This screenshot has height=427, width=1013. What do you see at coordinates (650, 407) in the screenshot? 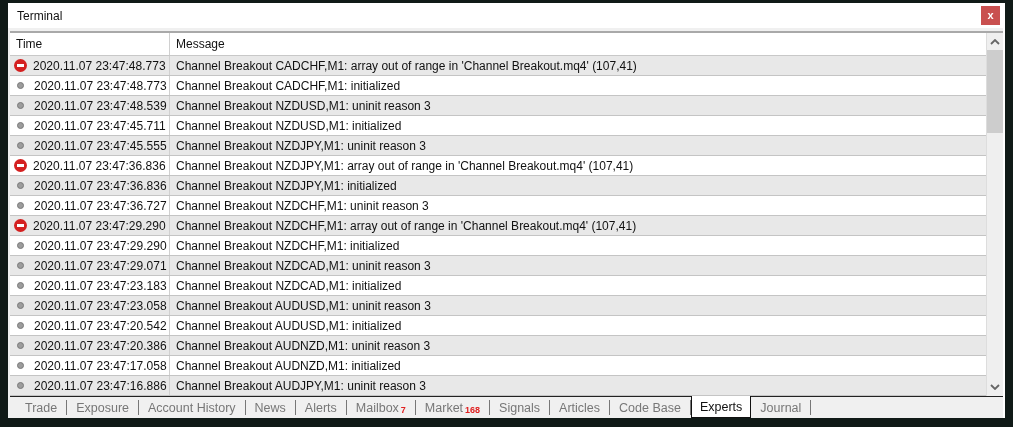
I see `tab: Code Base` at bounding box center [650, 407].